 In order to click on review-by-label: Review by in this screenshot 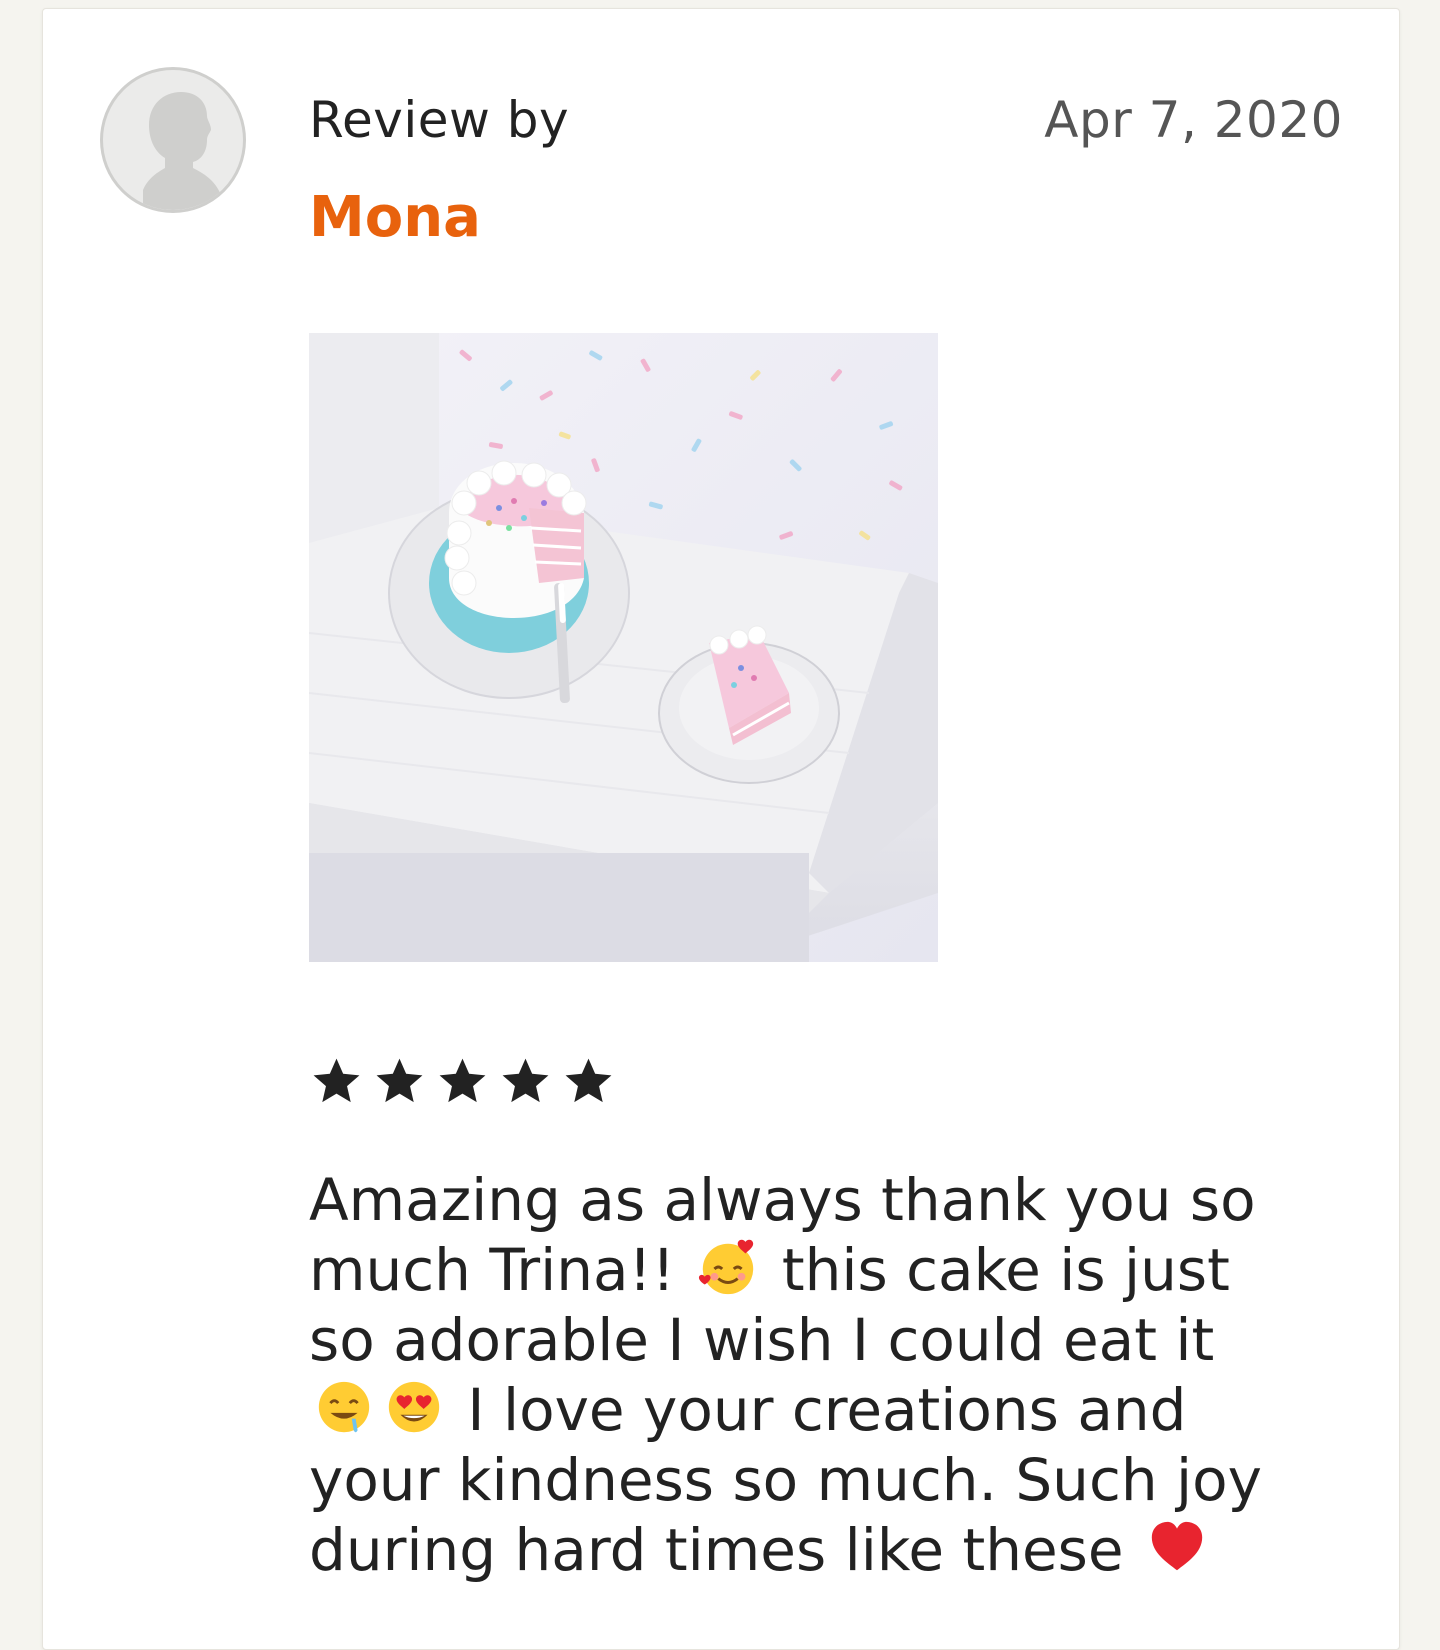, I will do `click(439, 120)`.